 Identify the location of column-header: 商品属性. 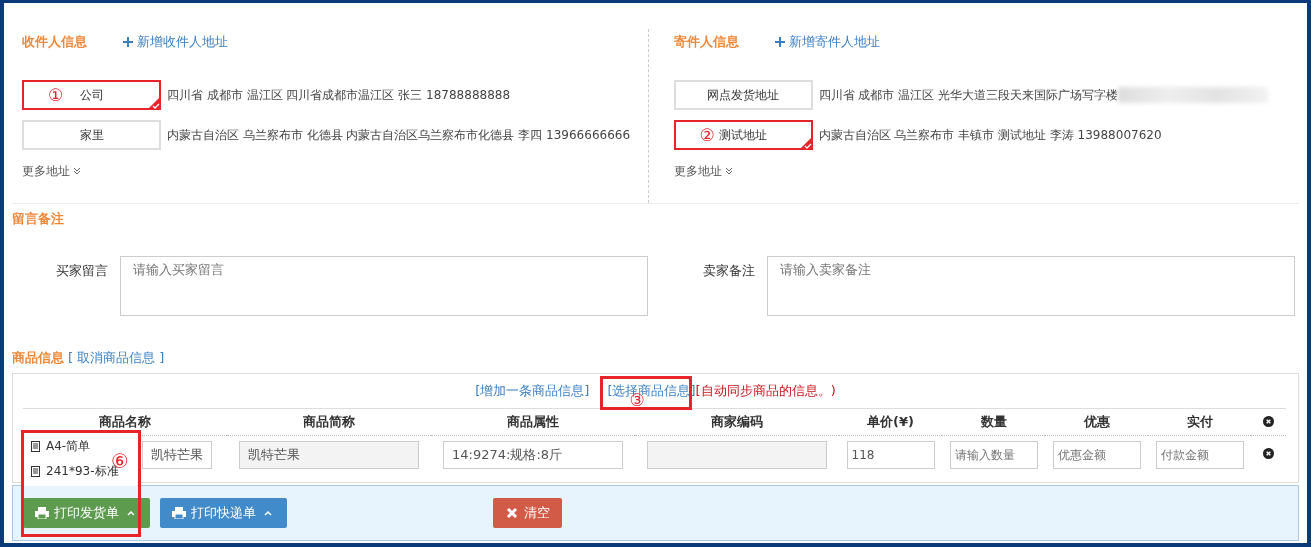
(533, 422).